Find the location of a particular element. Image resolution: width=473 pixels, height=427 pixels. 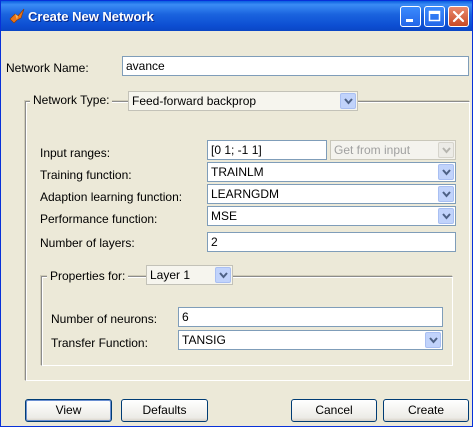

adaption-function-value: LEARNGDM is located at coordinates (245, 194).